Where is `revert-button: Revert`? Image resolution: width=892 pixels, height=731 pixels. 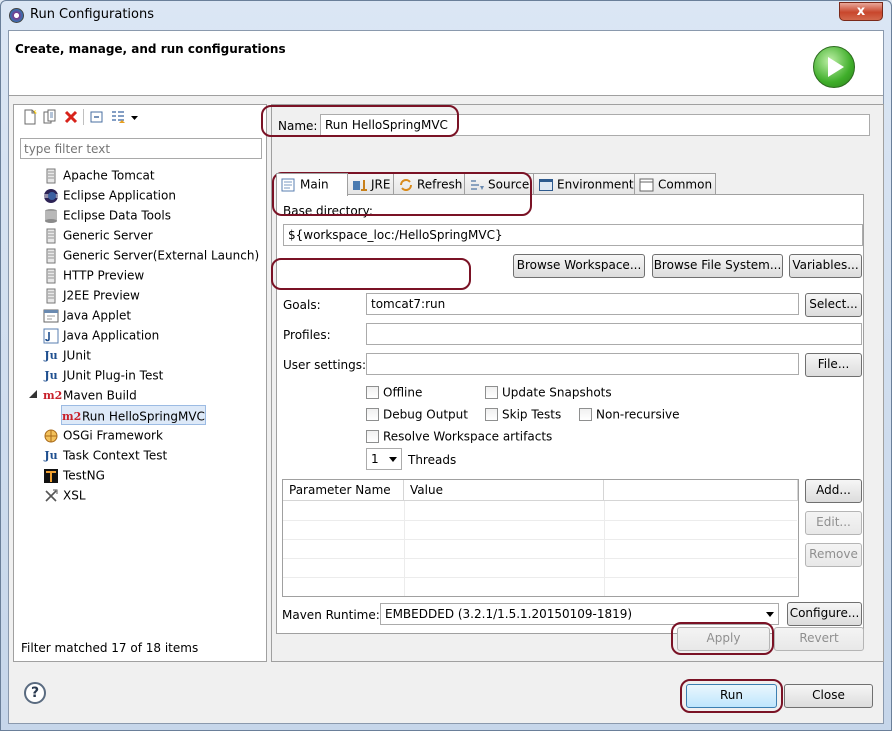 revert-button: Revert is located at coordinates (819, 639).